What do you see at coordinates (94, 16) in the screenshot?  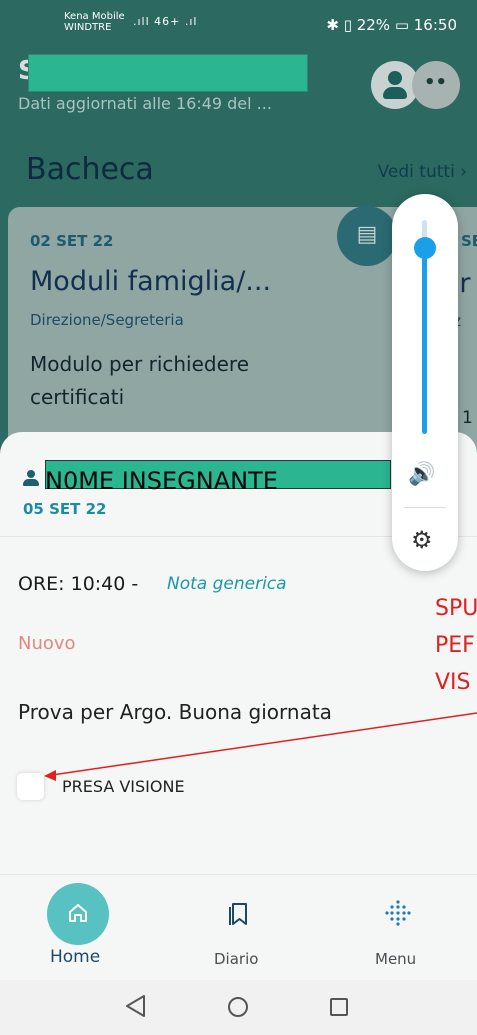 I see `carrier-line1: Kena Mobile` at bounding box center [94, 16].